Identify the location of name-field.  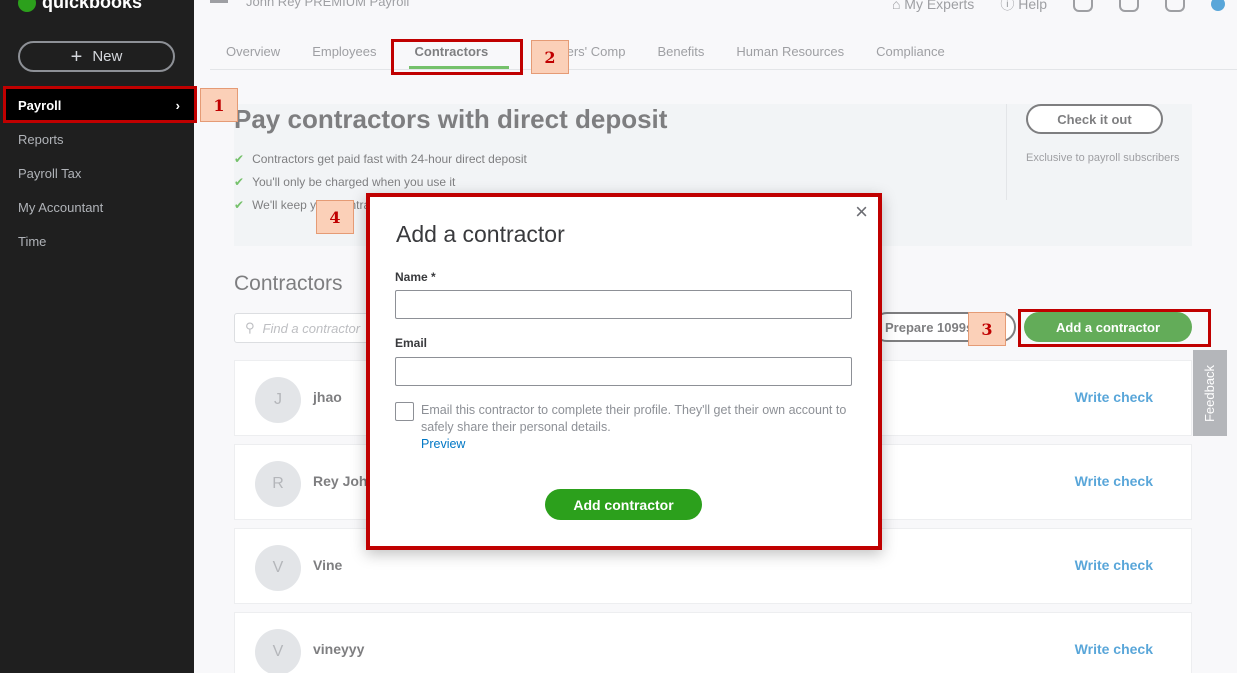
(623, 304).